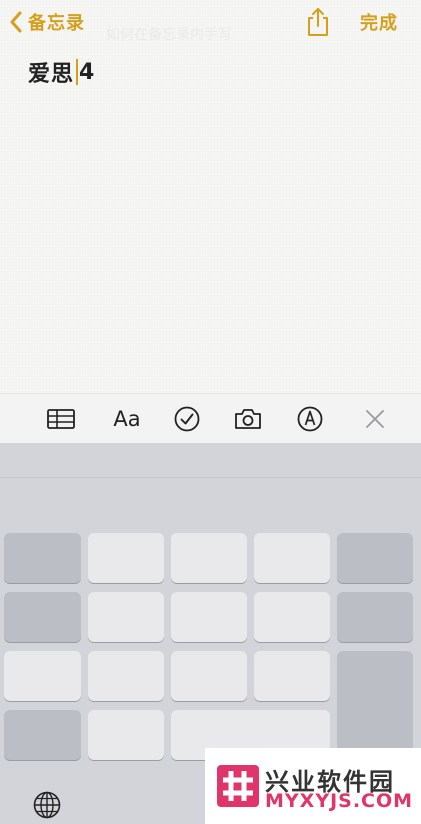  What do you see at coordinates (375, 558) in the screenshot?
I see `key-right-row1` at bounding box center [375, 558].